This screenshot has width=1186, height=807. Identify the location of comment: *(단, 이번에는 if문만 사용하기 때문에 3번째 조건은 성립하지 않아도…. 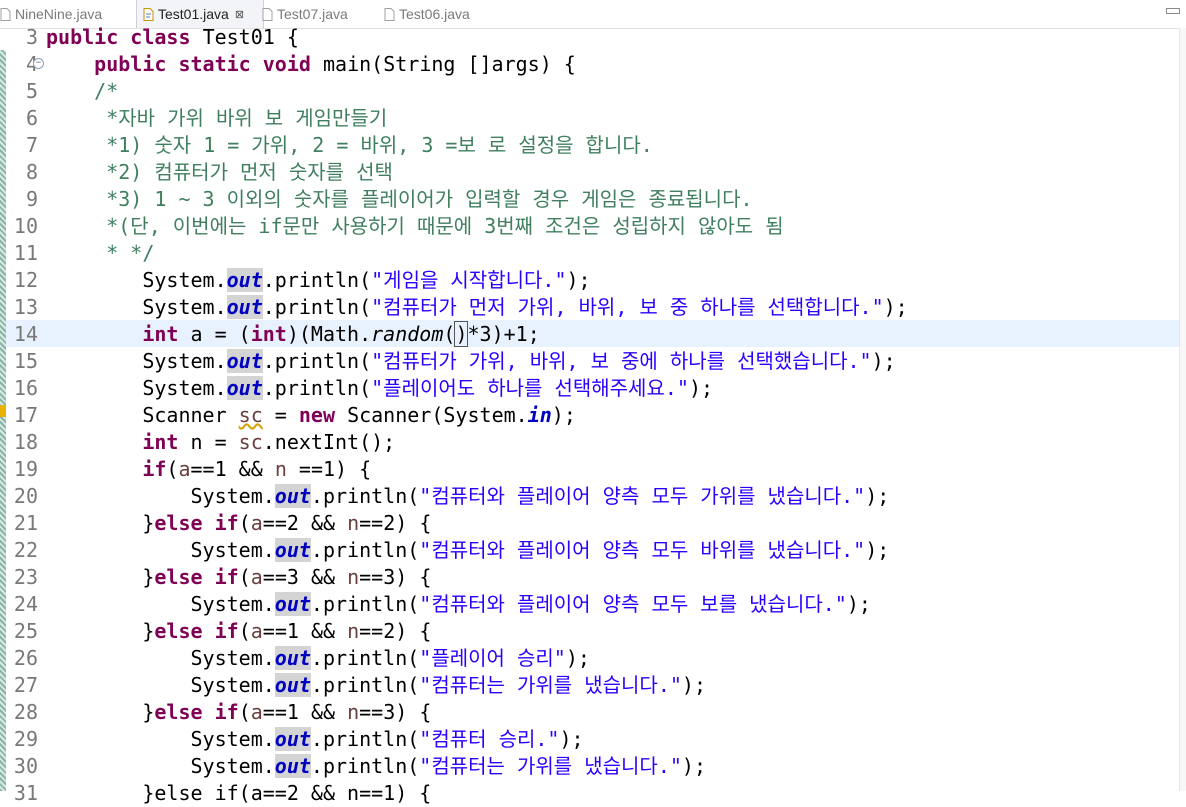
(445, 226).